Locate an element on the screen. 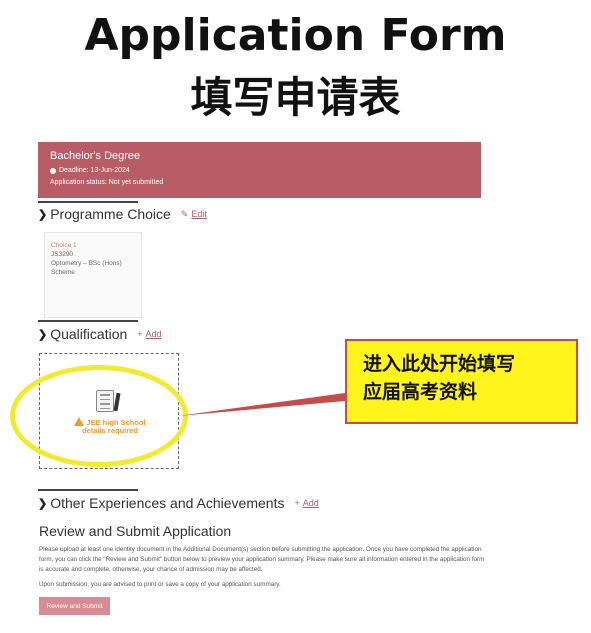 The width and height of the screenshot is (591, 633). review-section-title: Review and Submit Application is located at coordinates (135, 531).